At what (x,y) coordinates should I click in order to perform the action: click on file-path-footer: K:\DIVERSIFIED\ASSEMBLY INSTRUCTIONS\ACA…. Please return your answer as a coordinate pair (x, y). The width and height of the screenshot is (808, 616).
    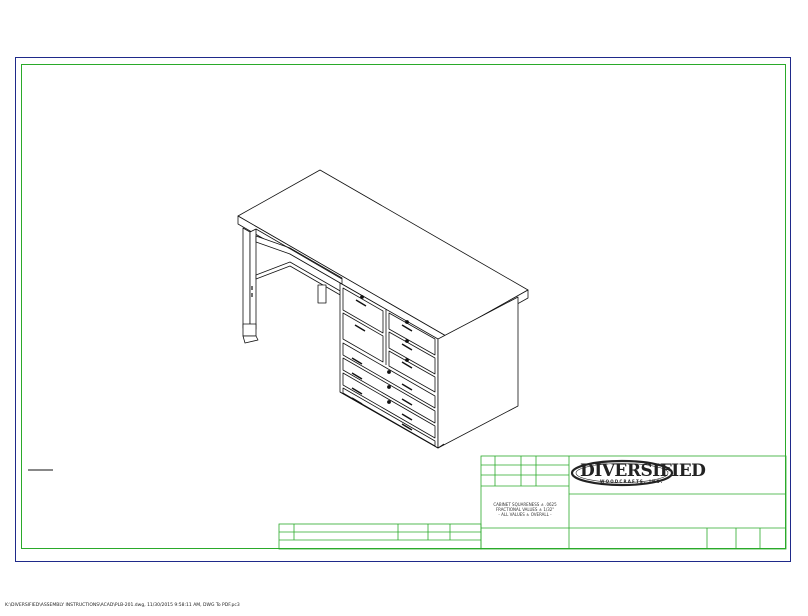
    Looking at the image, I should click on (122, 605).